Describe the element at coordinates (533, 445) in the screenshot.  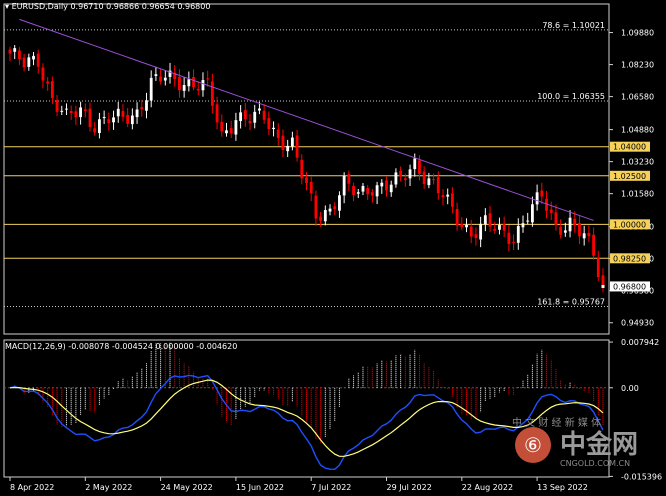
I see `watermark-logo-glyph: ⑥` at that location.